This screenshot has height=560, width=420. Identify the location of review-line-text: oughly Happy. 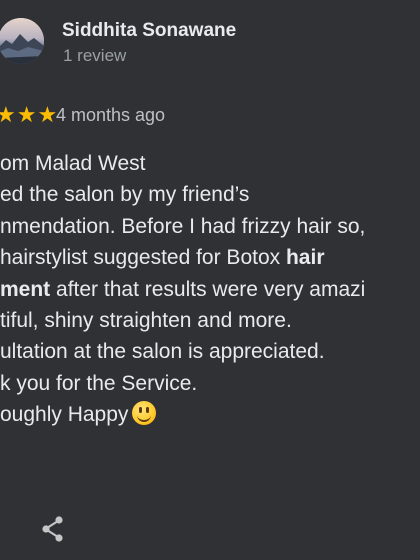
(64, 415).